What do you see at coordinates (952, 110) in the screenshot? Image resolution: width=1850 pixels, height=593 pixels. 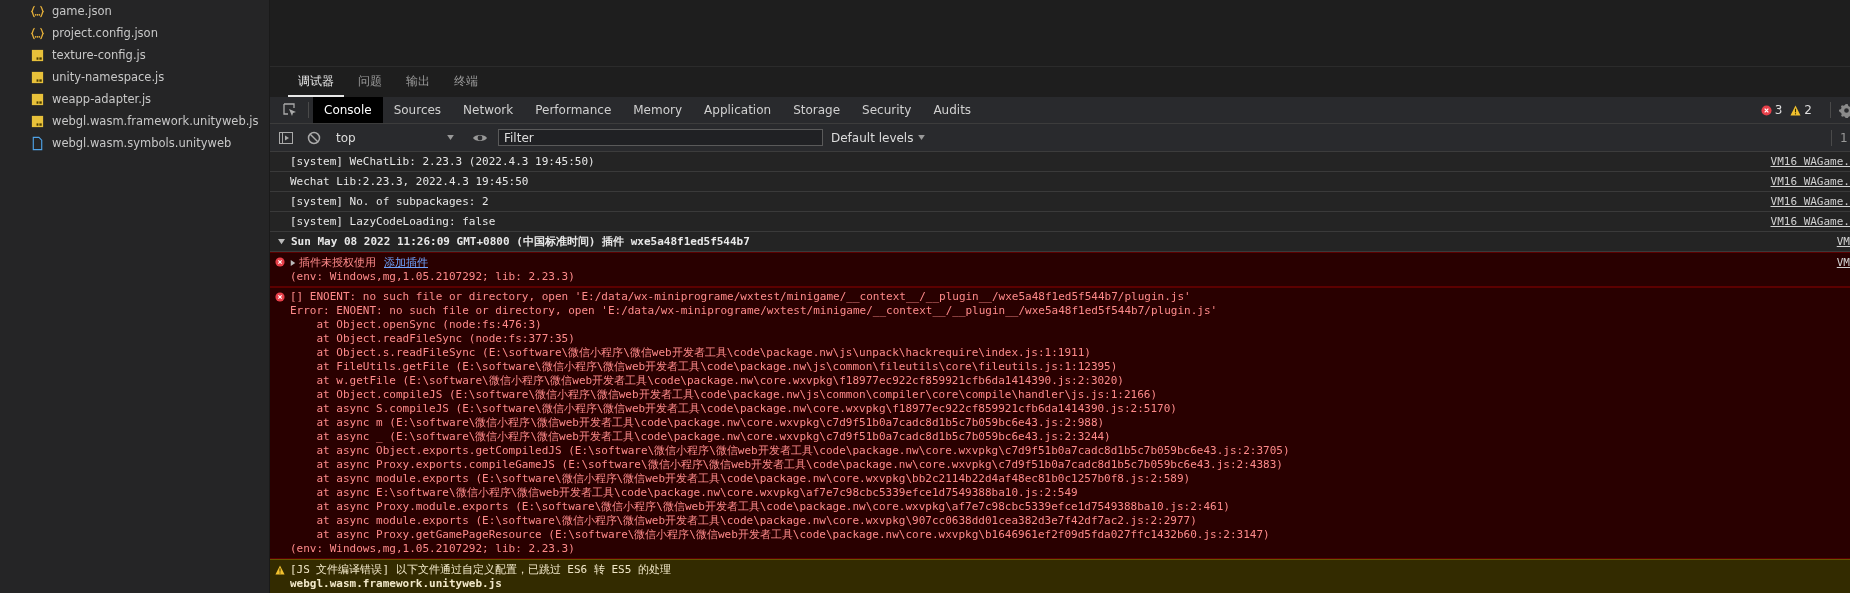 I see `devtools-tab: Audits` at bounding box center [952, 110].